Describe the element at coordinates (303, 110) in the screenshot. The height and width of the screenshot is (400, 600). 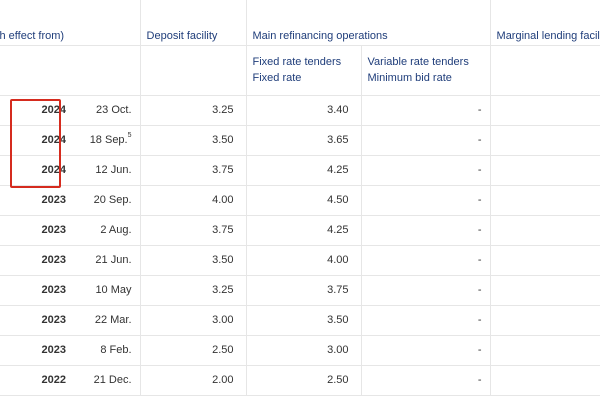
I see `fixed-rate-cell: 3.40` at that location.